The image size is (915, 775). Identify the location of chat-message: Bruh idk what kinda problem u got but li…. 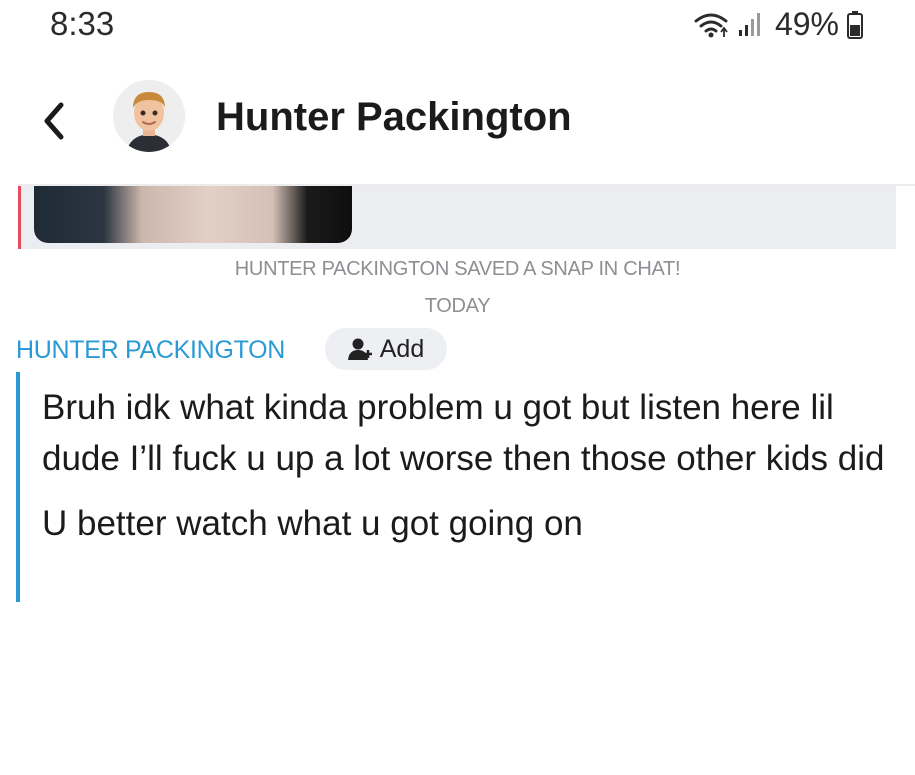
(472, 433).